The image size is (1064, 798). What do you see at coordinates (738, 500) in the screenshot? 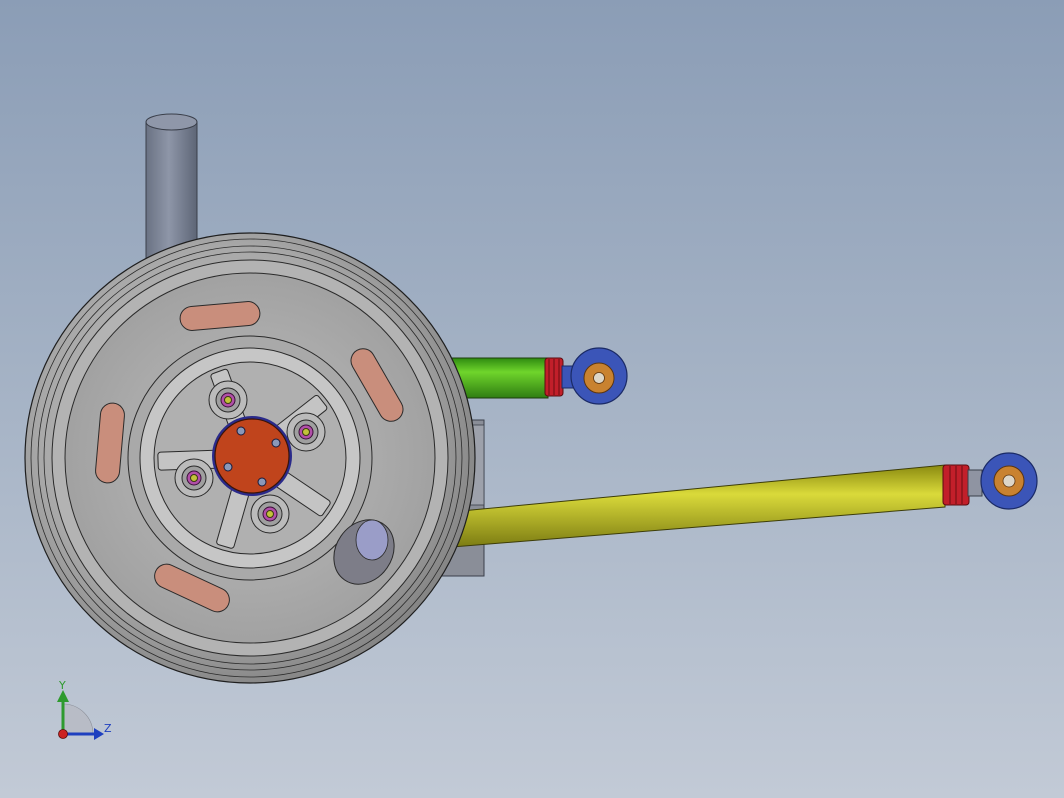
I see `lower-control-arm` at bounding box center [738, 500].